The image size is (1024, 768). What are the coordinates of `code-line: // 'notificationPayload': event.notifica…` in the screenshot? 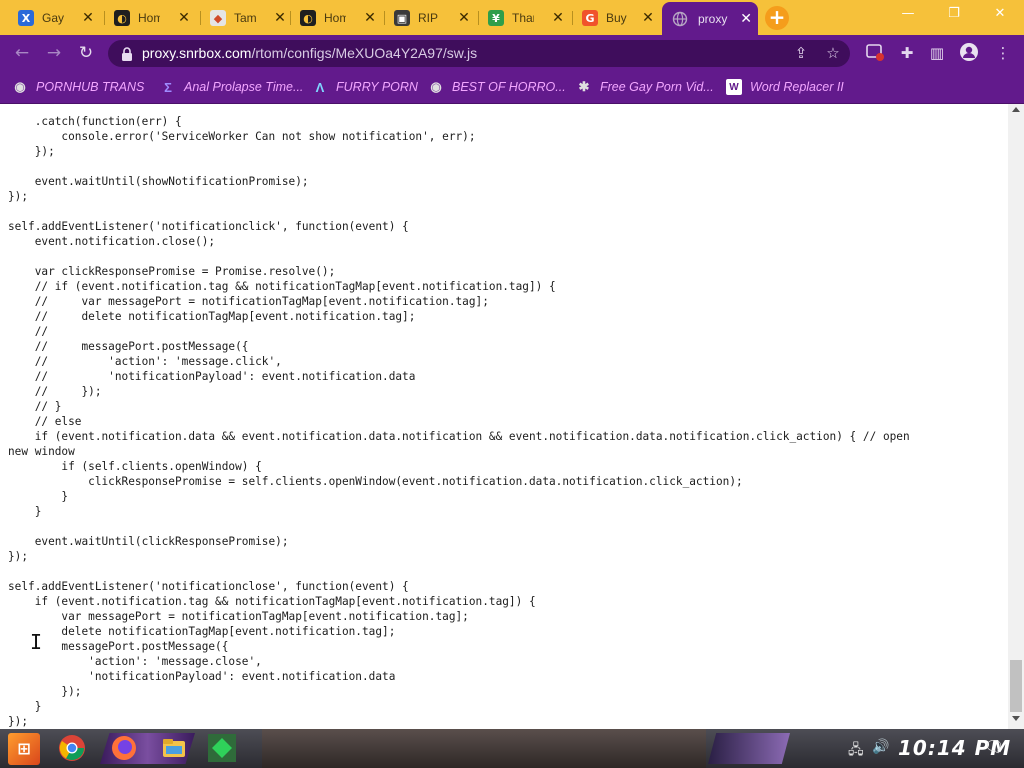 It's located at (212, 376).